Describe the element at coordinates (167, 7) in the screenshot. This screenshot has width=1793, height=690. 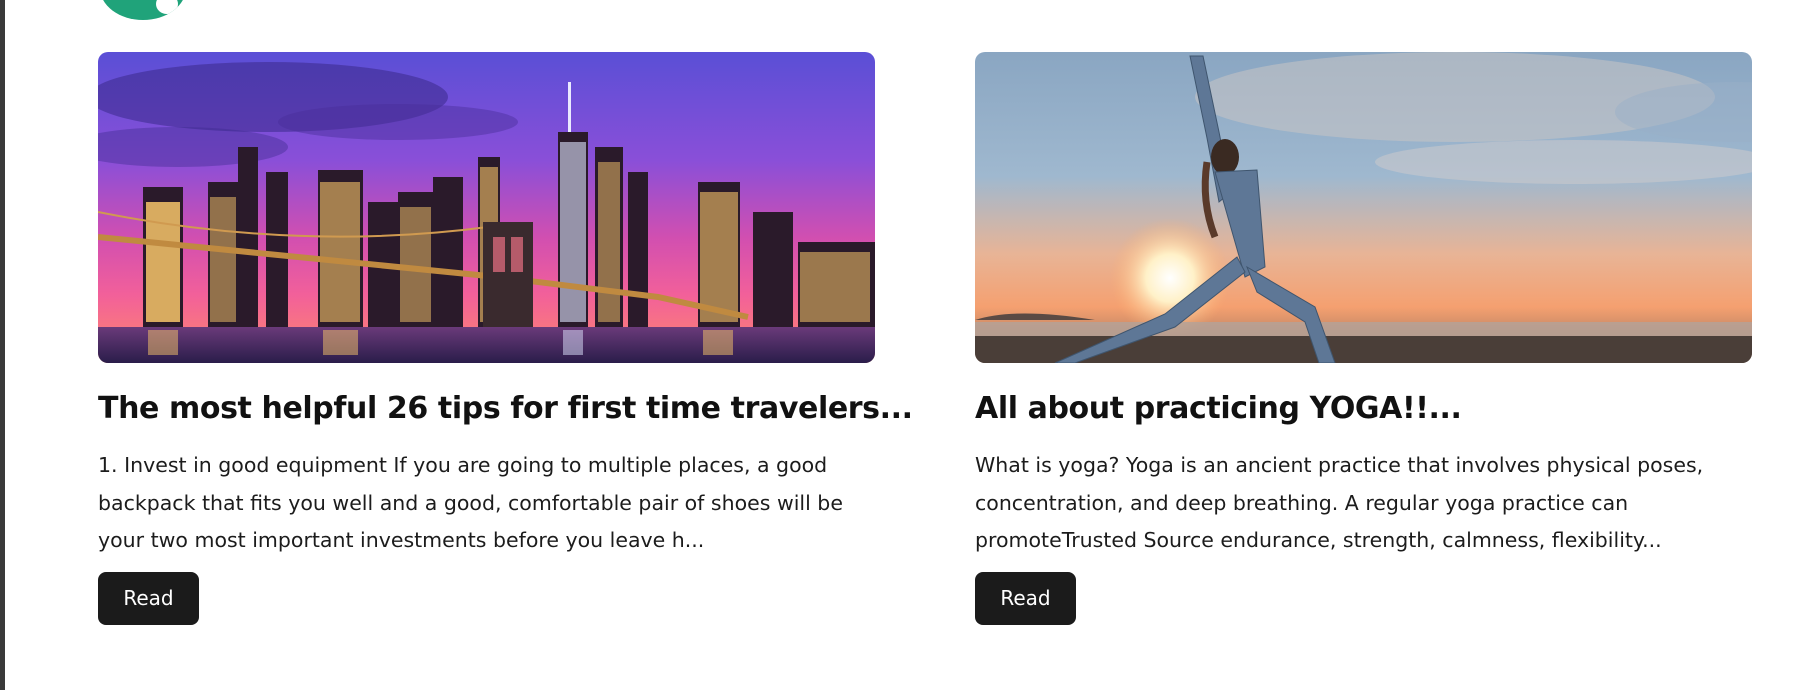
I see `logo-mark` at that location.